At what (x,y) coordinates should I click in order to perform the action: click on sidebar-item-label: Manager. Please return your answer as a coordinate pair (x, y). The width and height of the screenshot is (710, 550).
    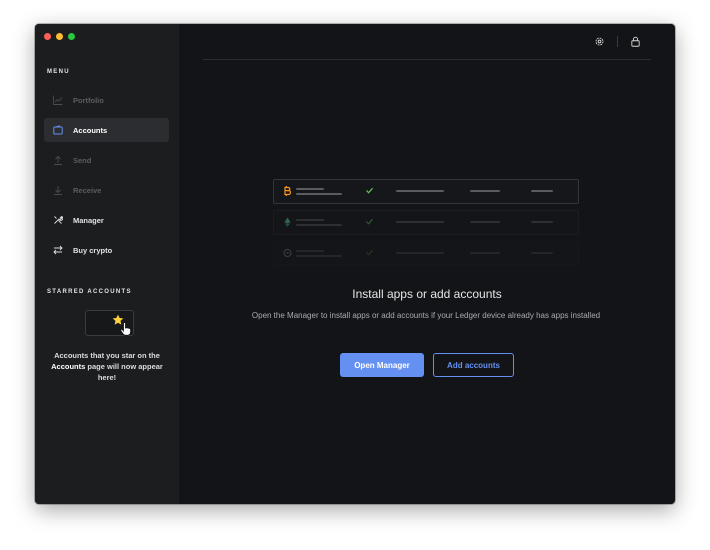
    Looking at the image, I should click on (88, 220).